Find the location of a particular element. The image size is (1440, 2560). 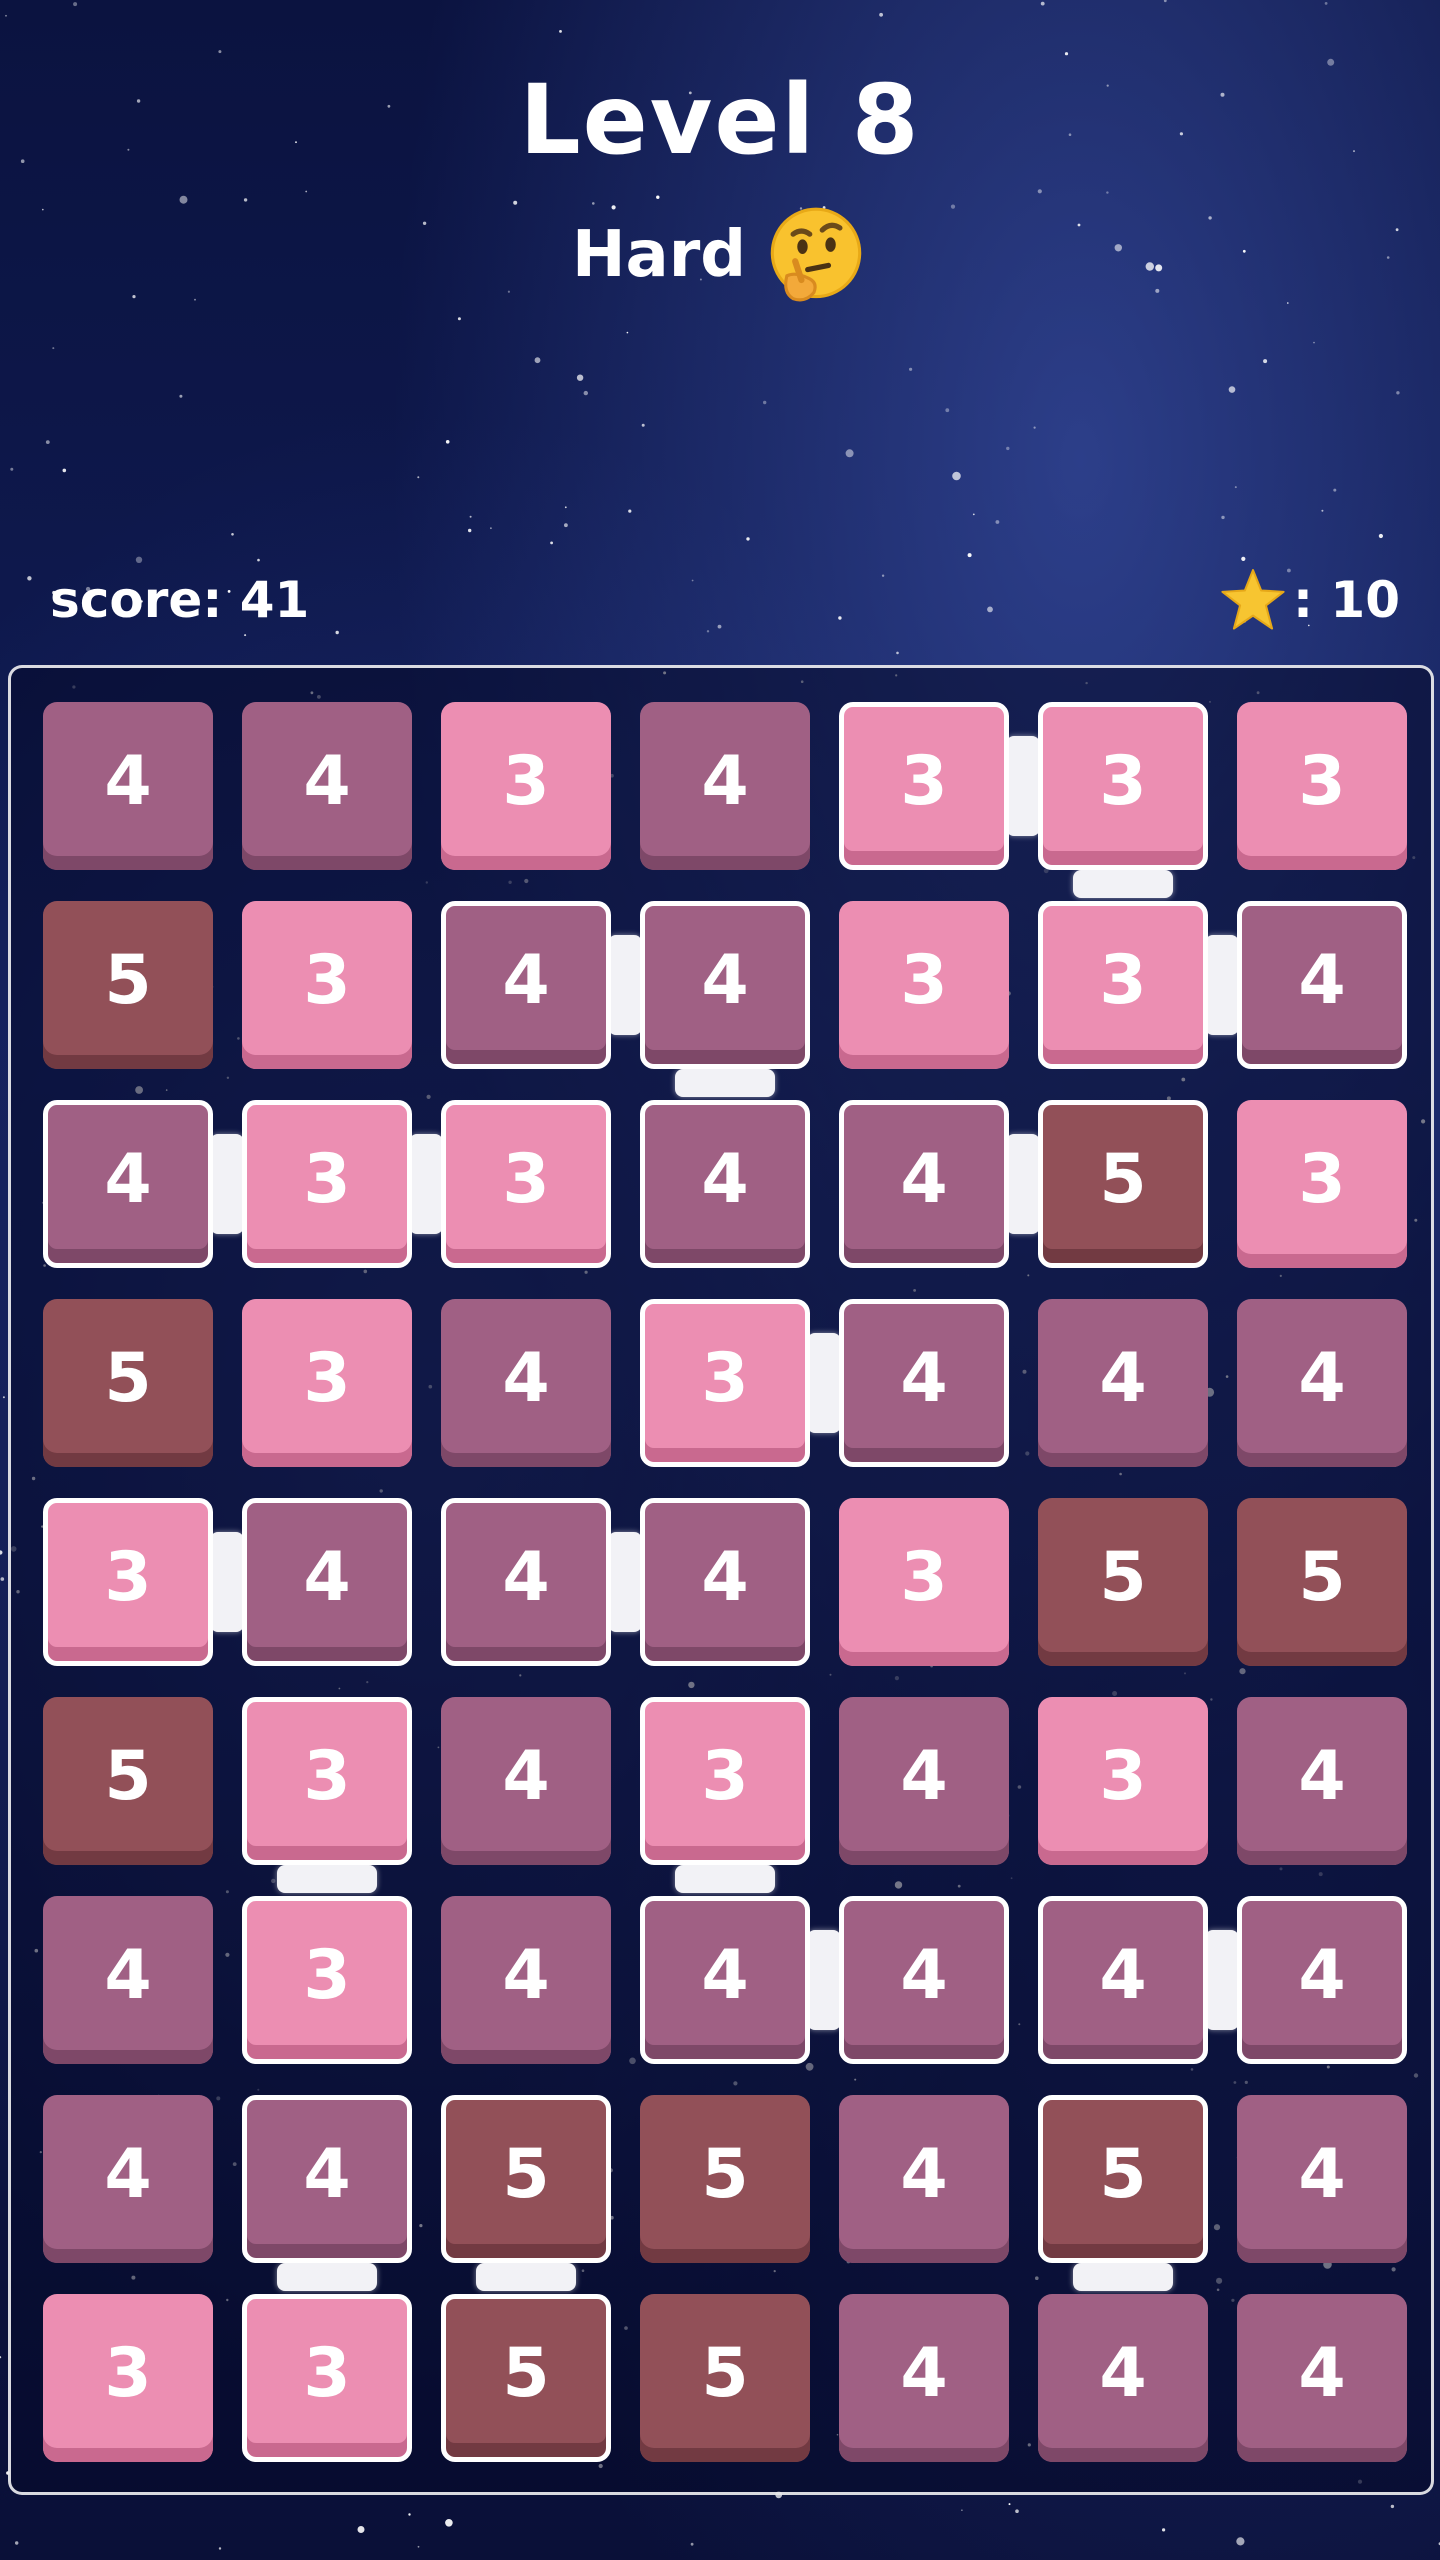

thinking-face-icon is located at coordinates (816, 254).